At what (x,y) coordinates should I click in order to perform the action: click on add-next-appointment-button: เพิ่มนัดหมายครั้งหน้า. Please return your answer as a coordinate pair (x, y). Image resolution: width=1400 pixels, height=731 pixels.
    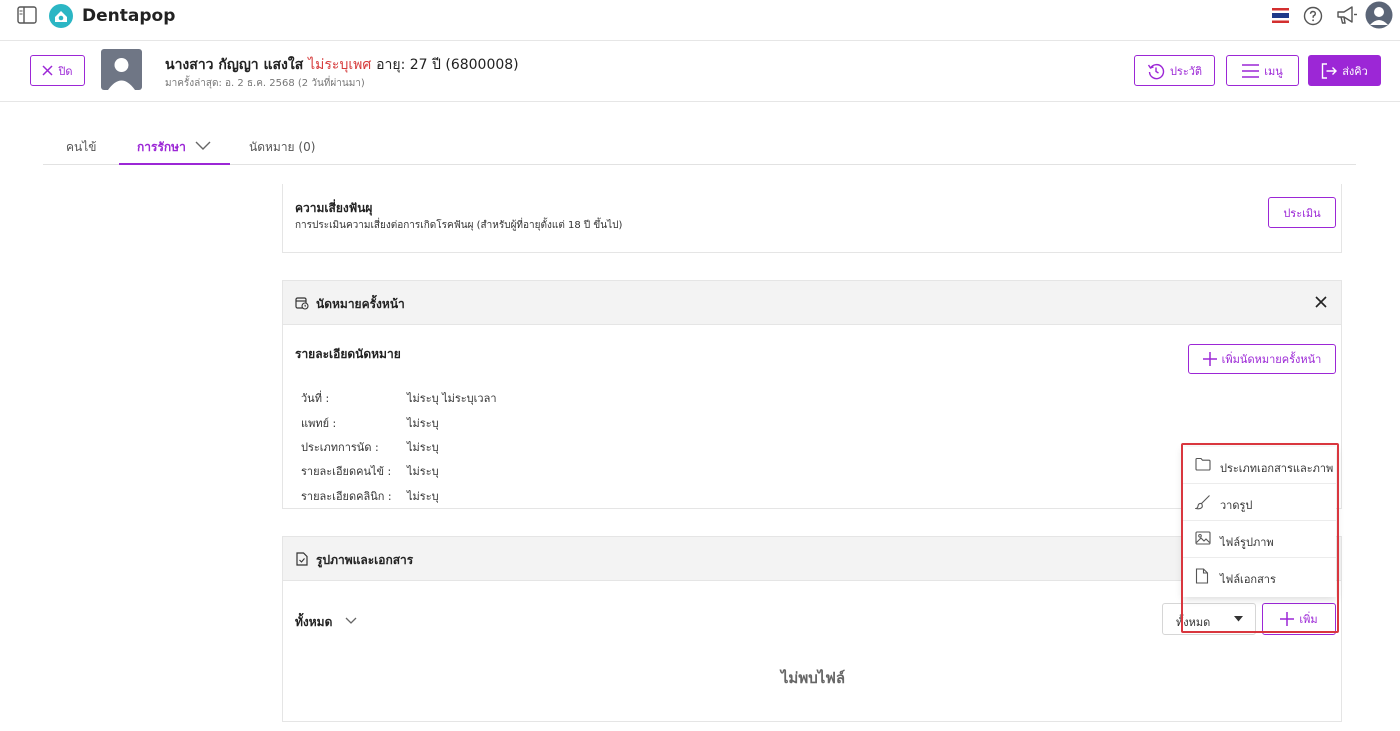
    Looking at the image, I should click on (1262, 359).